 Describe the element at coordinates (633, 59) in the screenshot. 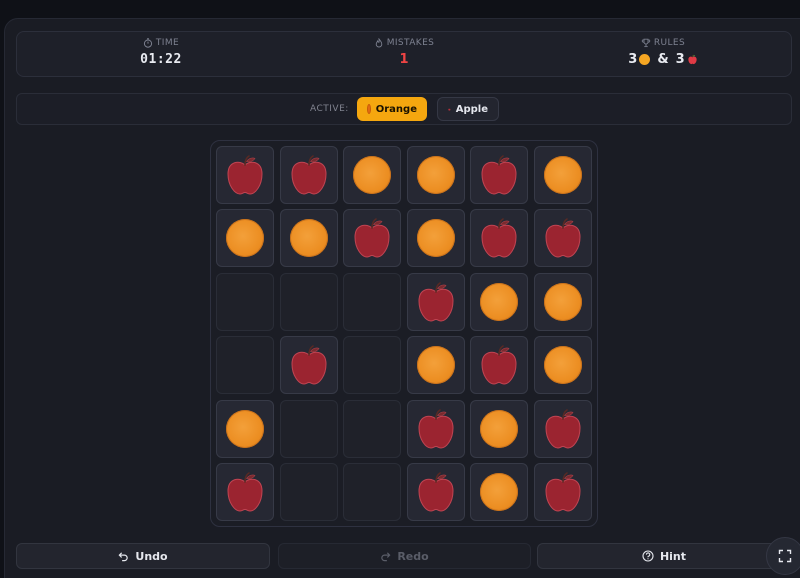

I see `rules-orange-count: 3` at that location.